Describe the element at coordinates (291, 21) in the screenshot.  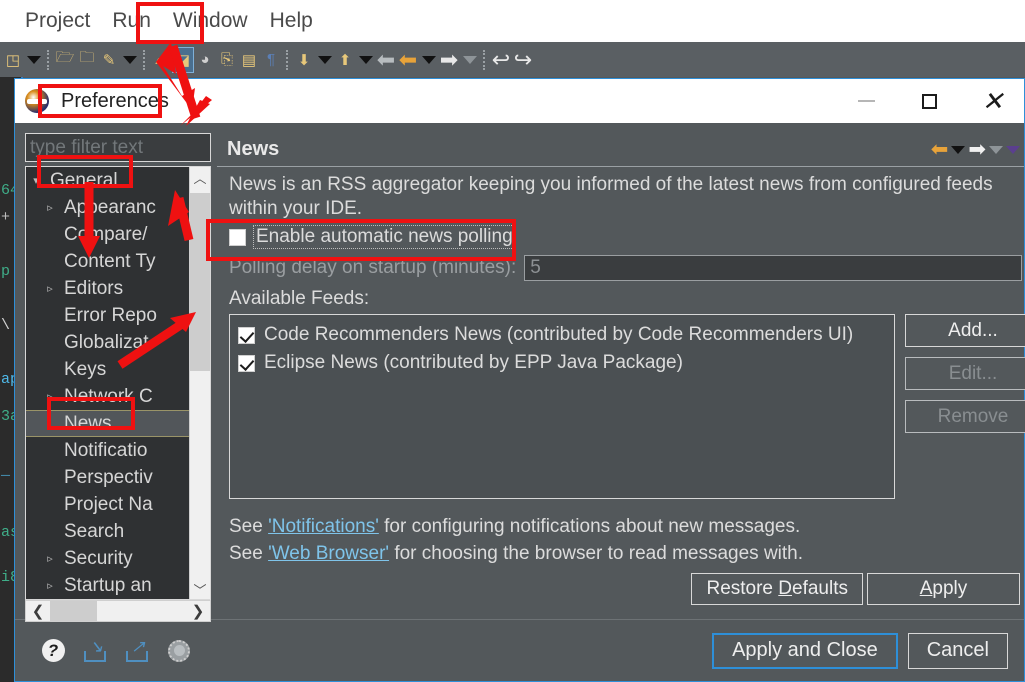
I see `menu-item-help: Help` at that location.